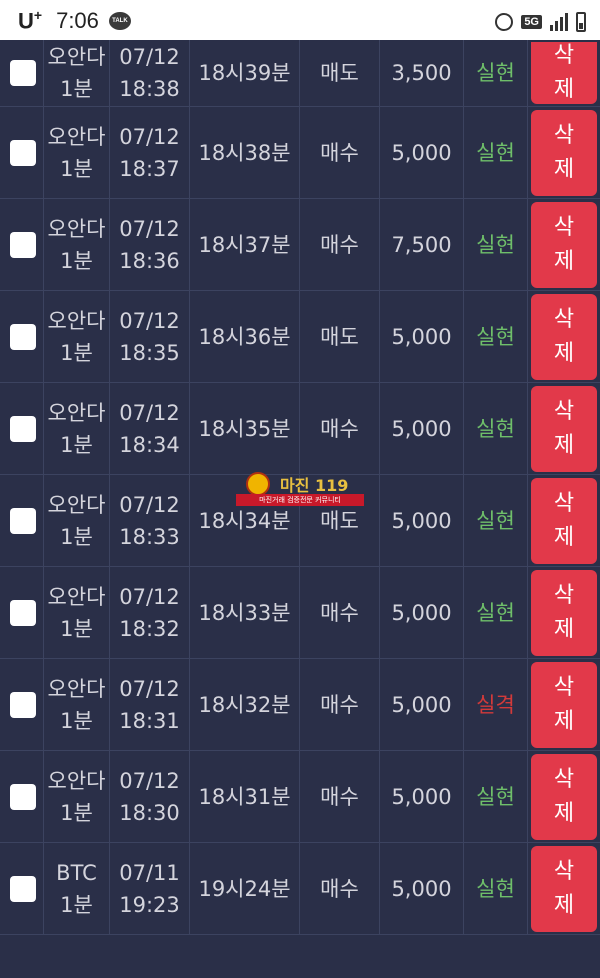  What do you see at coordinates (245, 152) in the screenshot?
I see `round-cell: 18시38분` at bounding box center [245, 152].